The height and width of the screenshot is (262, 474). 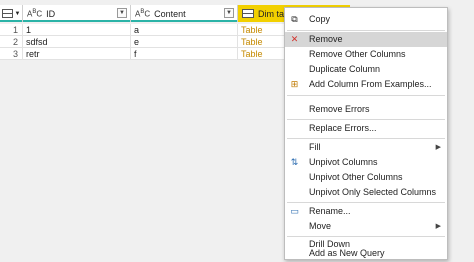 I want to click on cell-id: retr, so click(x=77, y=54).